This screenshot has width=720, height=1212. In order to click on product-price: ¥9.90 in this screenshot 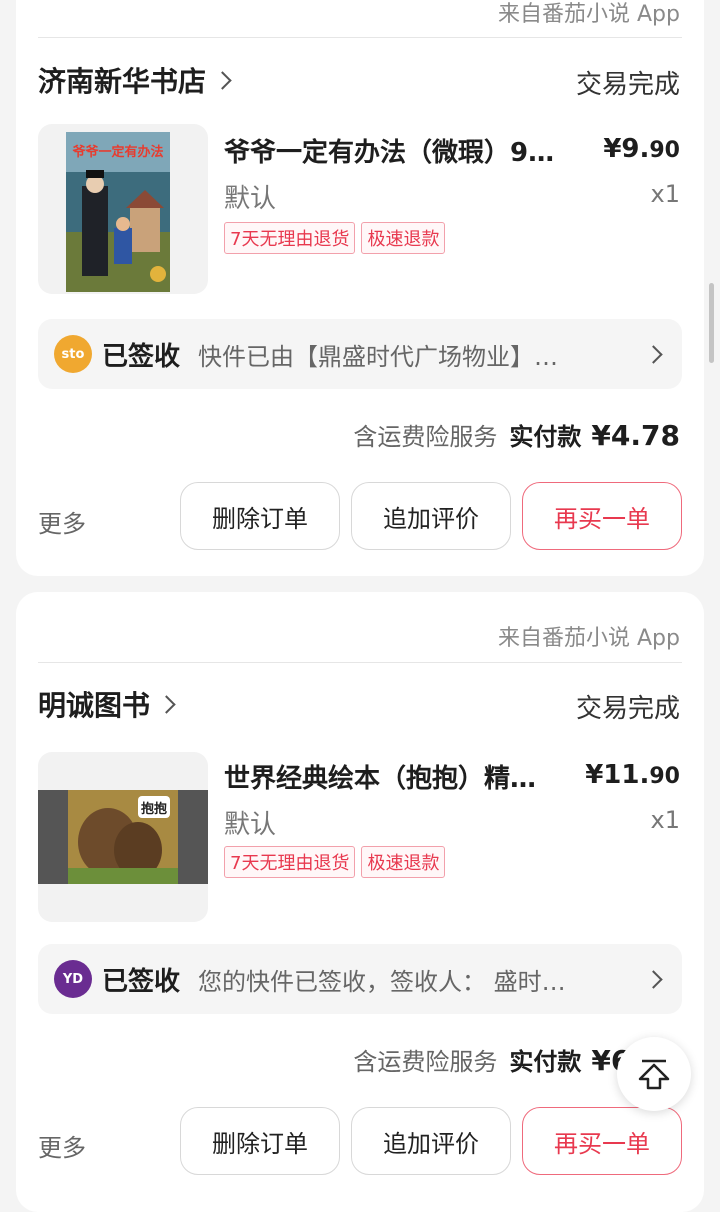, I will do `click(641, 149)`.